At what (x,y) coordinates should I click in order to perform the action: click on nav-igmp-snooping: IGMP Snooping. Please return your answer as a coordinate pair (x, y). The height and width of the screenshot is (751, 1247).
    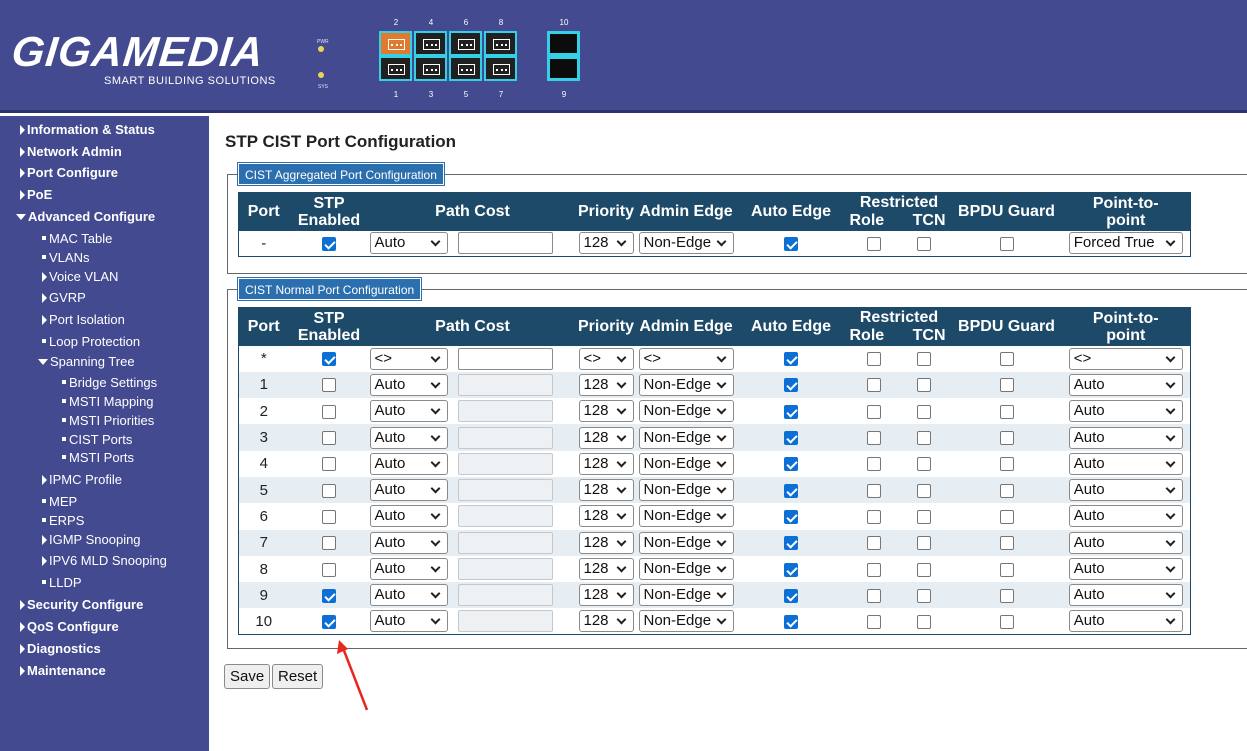
    Looking at the image, I should click on (91, 540).